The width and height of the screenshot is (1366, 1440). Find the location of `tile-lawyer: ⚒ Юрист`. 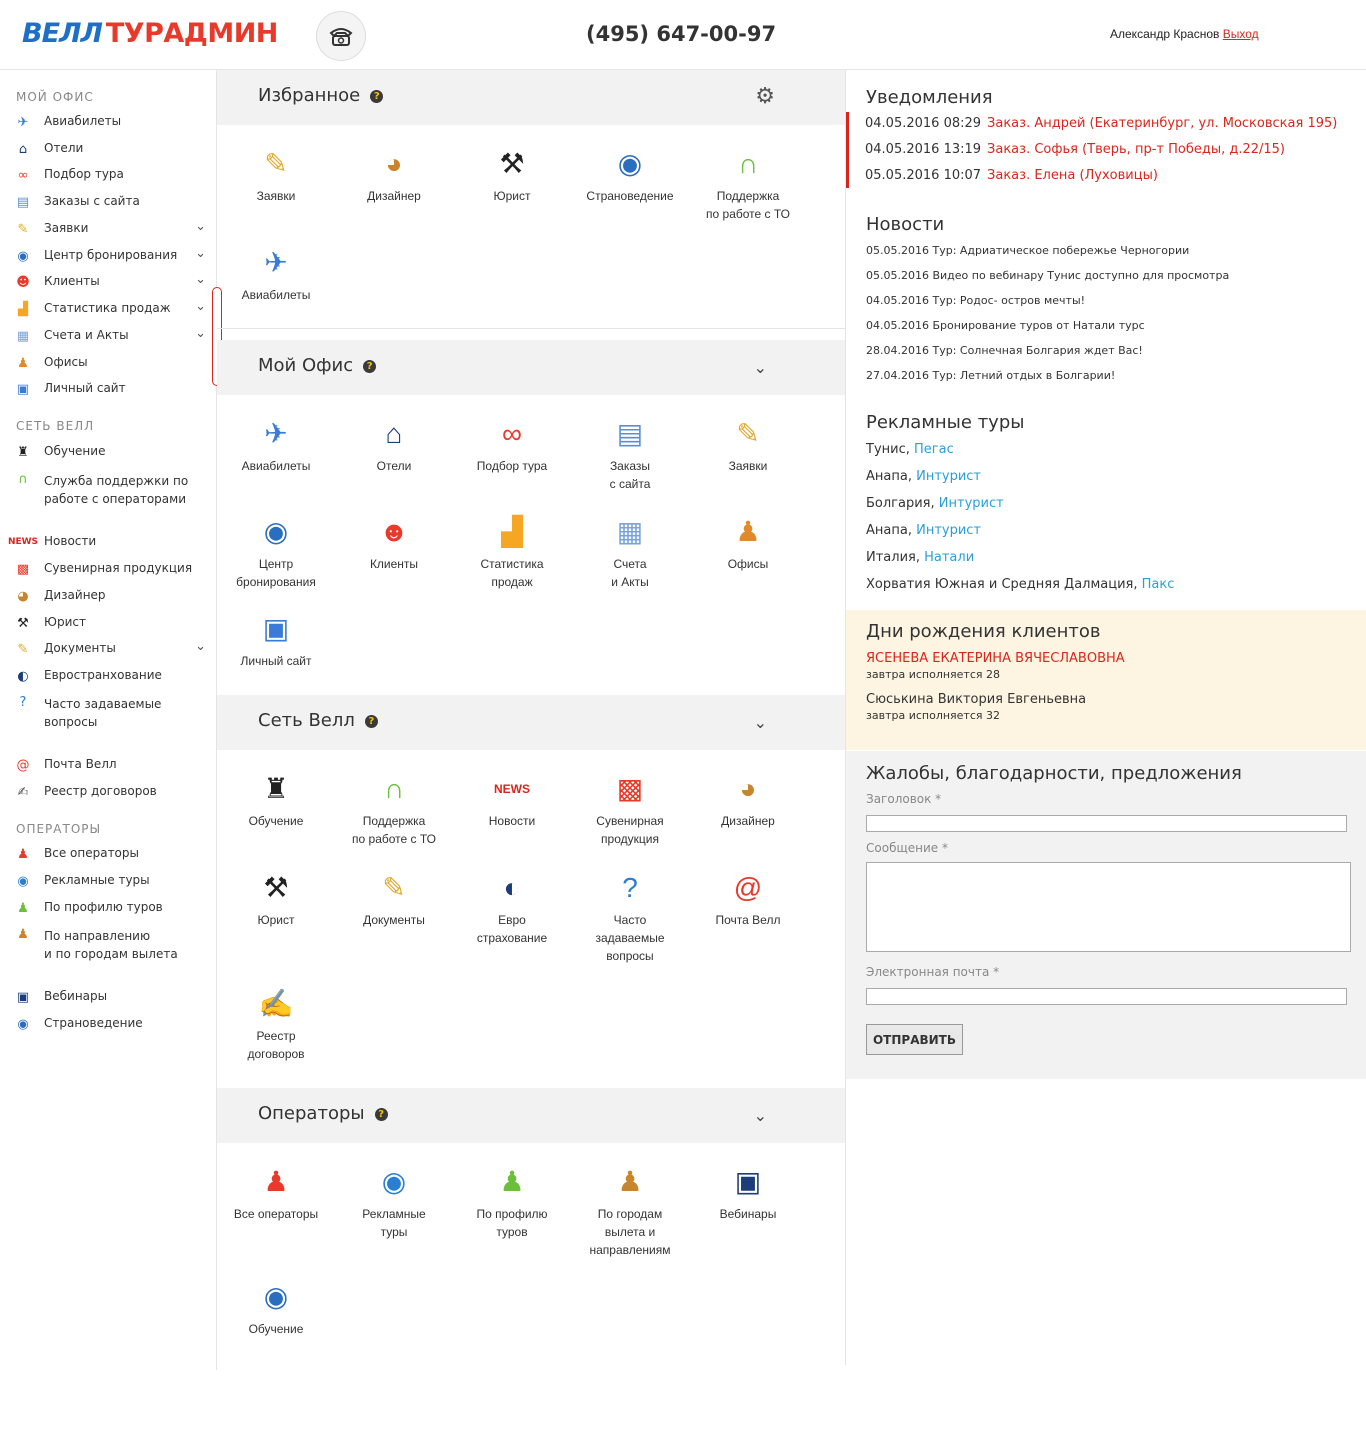

tile-lawyer: ⚒ Юрист is located at coordinates (276, 899).